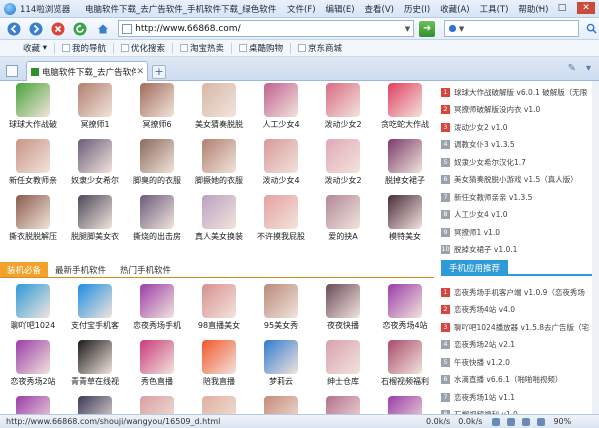 This screenshot has width=599, height=428. Describe the element at coordinates (562, 421) in the screenshot. I see `zoom-level: 90%` at that location.